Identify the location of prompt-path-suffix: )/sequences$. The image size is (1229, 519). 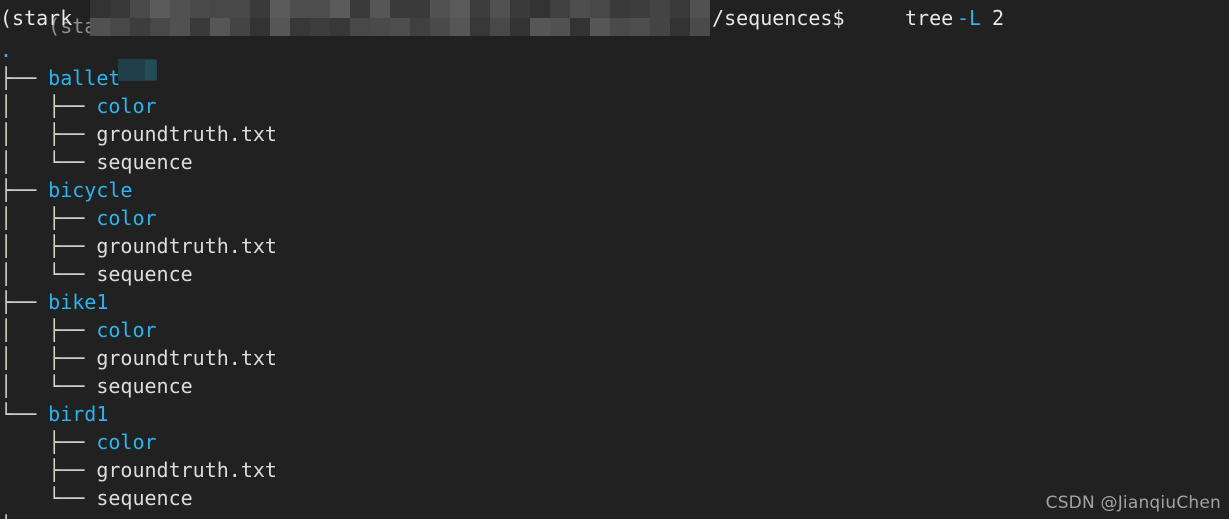
(772, 18).